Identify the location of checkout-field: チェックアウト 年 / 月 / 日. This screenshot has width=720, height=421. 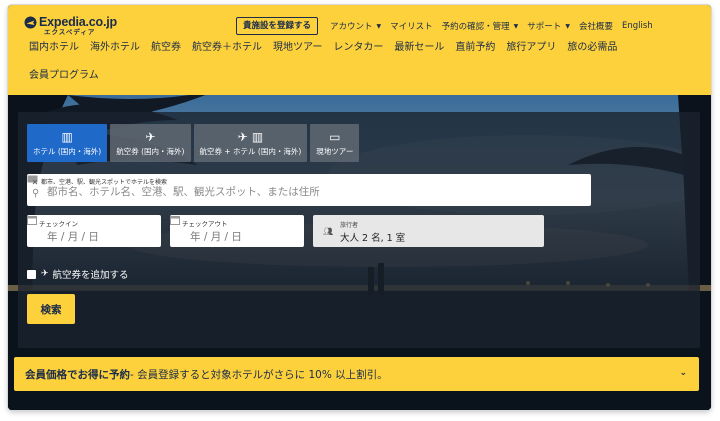
(237, 231).